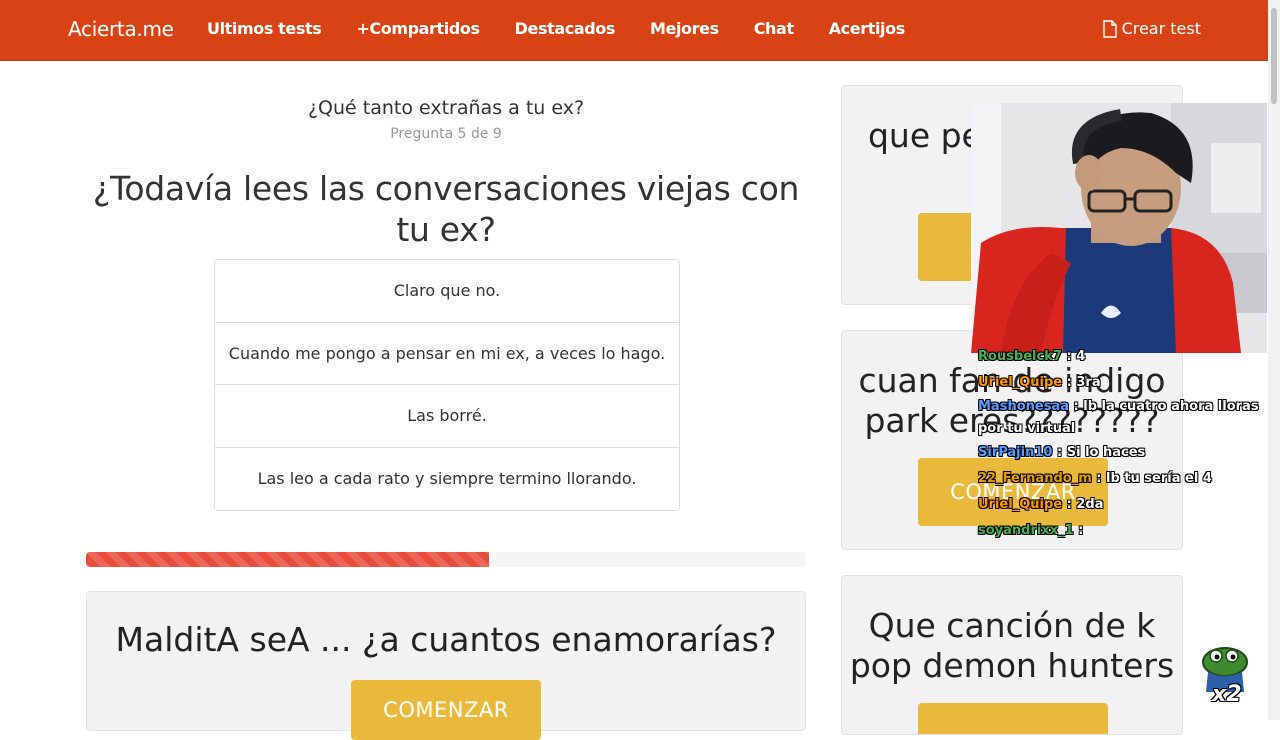 This screenshot has width=1280, height=740. I want to click on quiz-progress-bar, so click(446, 559).